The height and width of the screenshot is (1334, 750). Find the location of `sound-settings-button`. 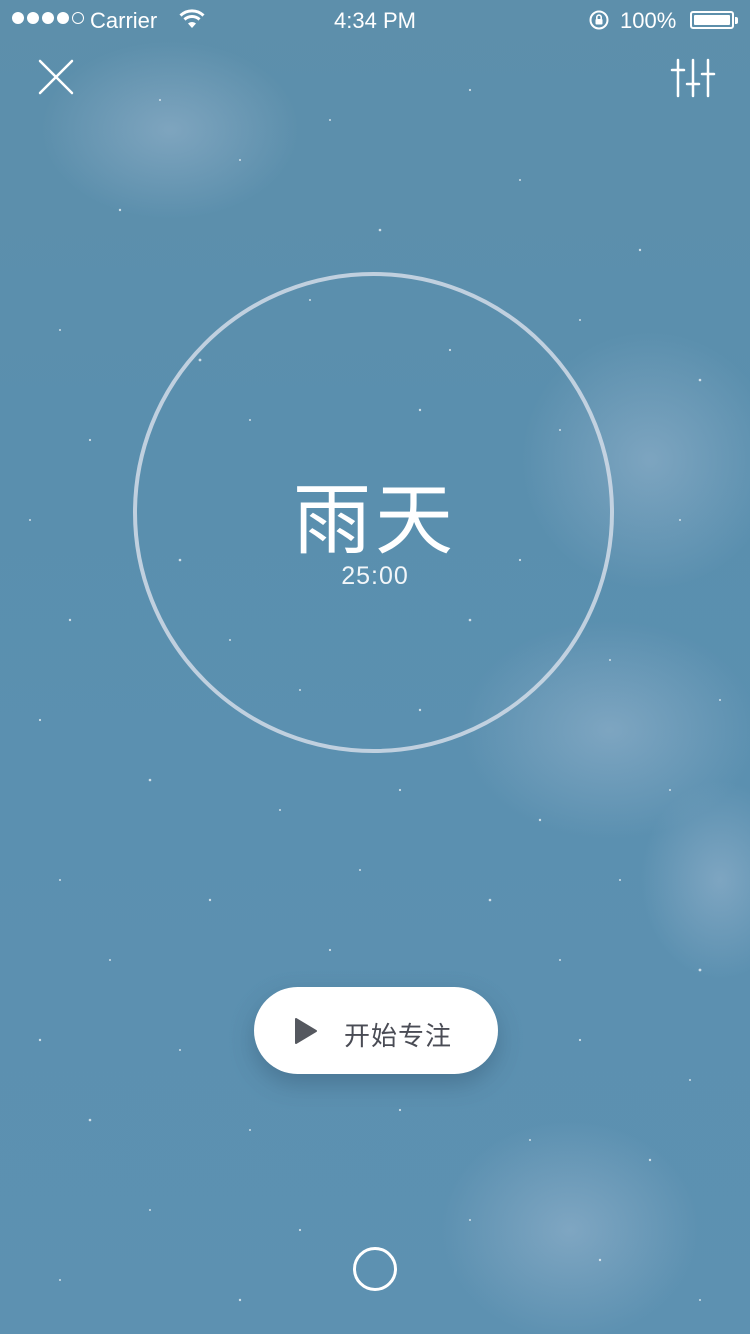

sound-settings-button is located at coordinates (693, 78).